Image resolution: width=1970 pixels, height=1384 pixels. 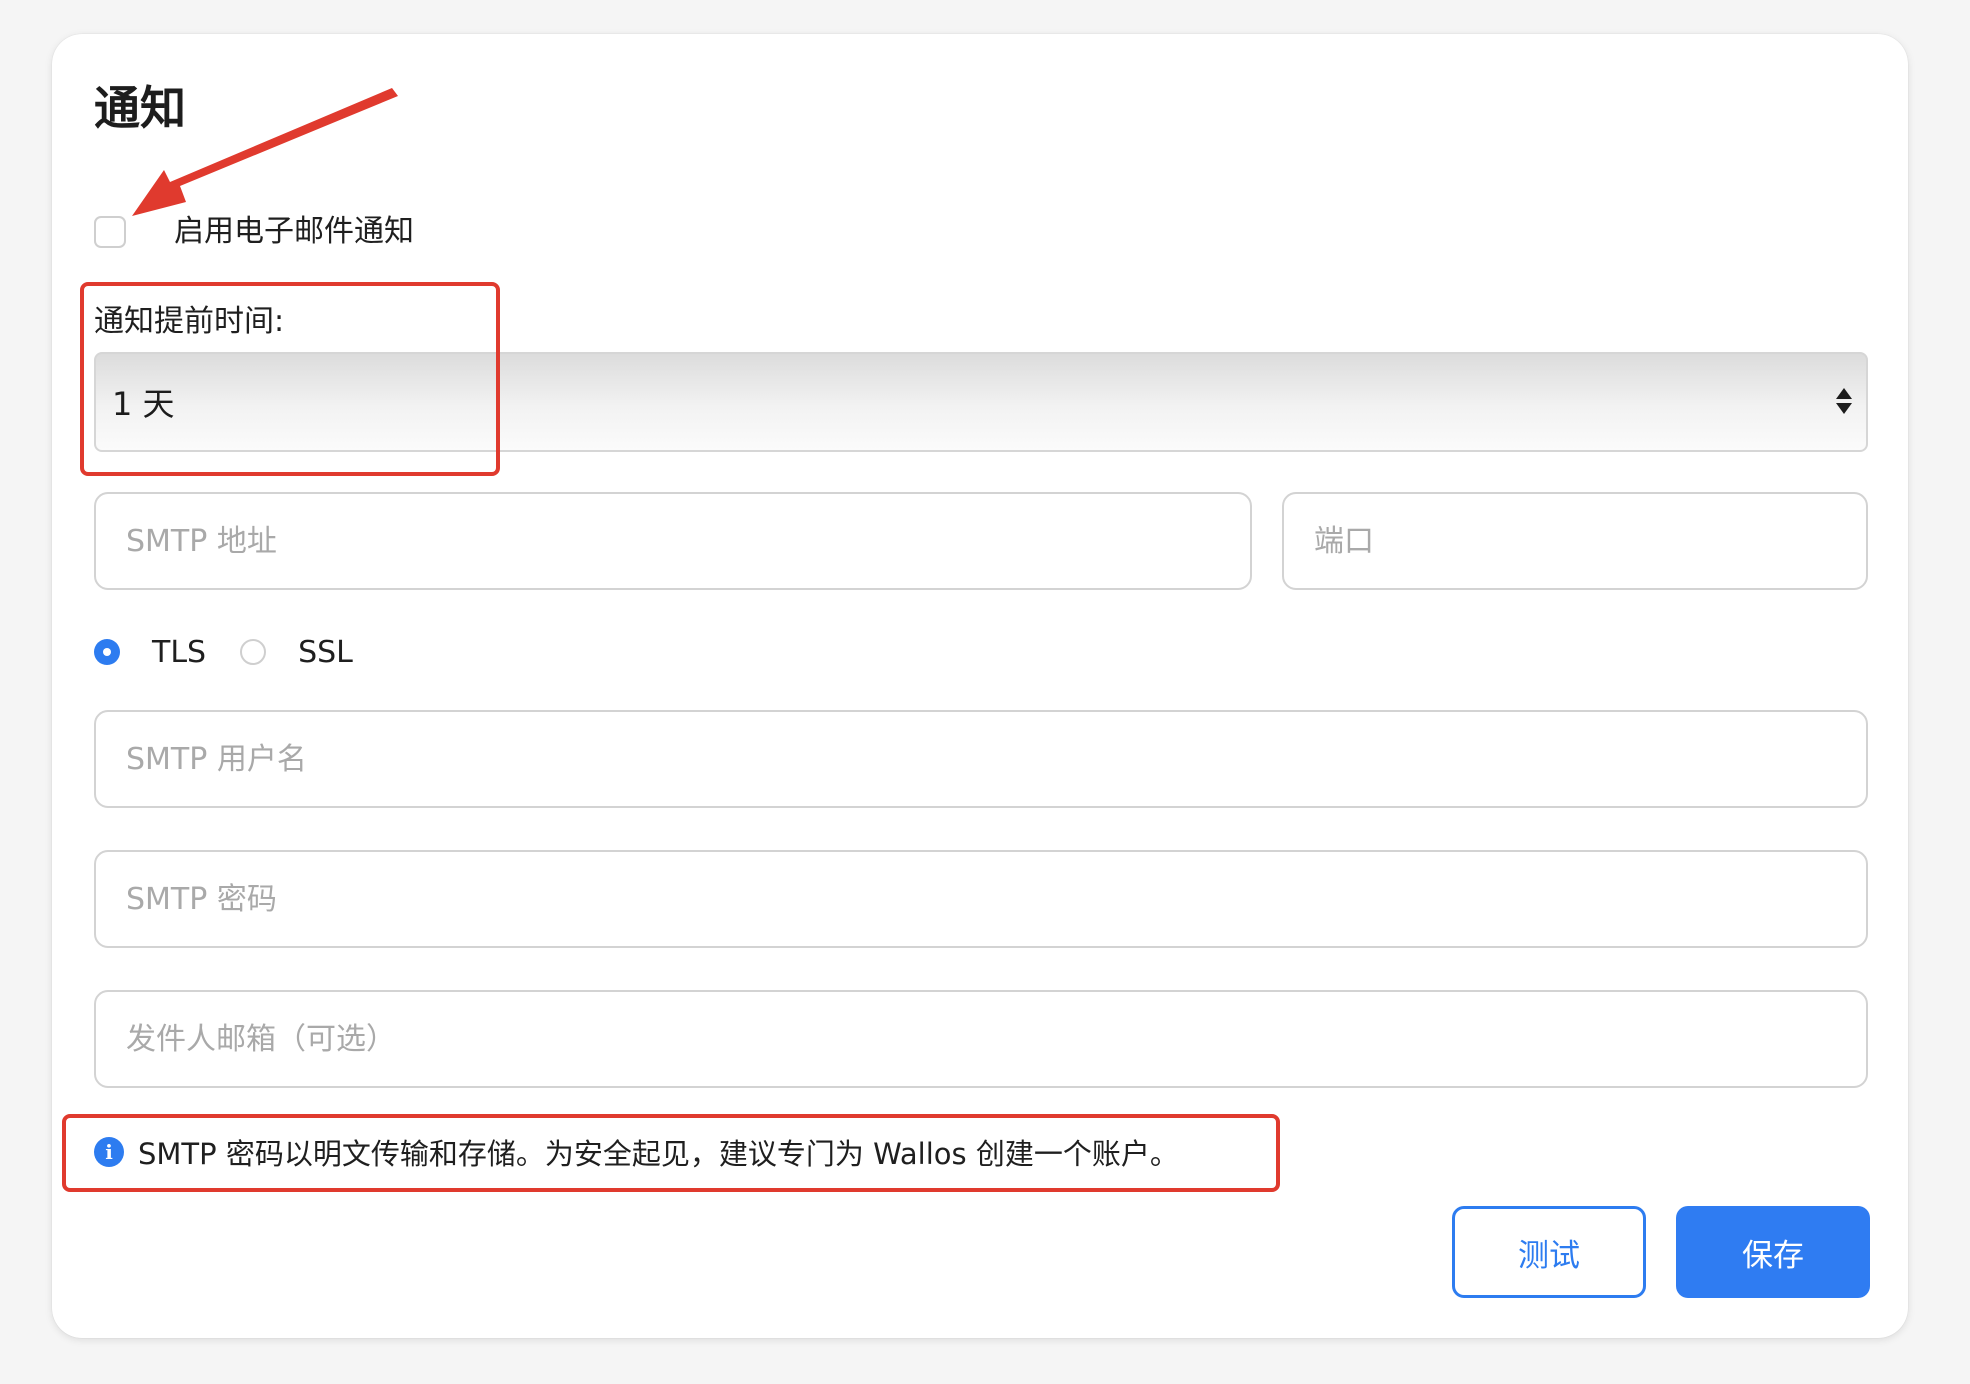 What do you see at coordinates (265, 152) in the screenshot?
I see `annotation-arrow-icon` at bounding box center [265, 152].